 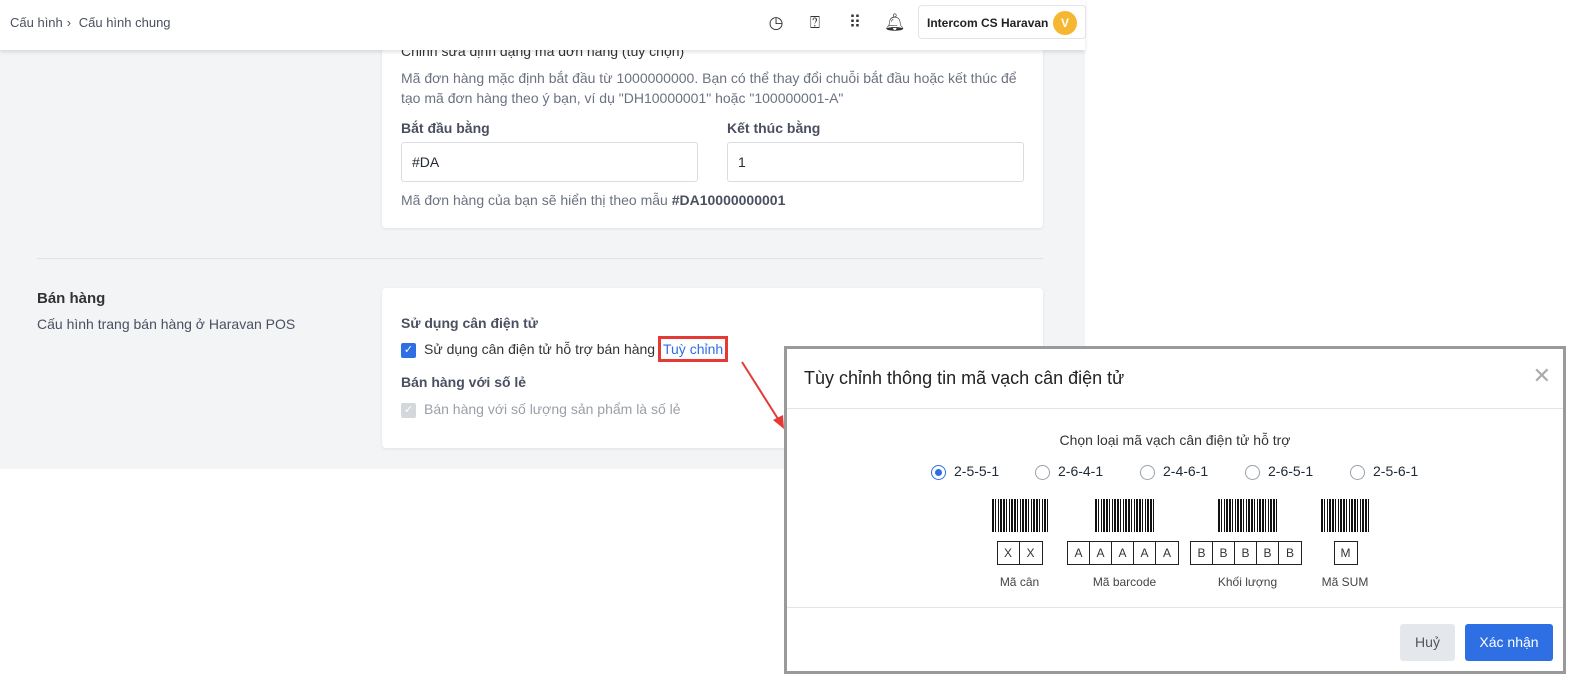 I want to click on preview-text: Mã đơn hàng của bạn sẽ hiển thị theo mẫu, so click(x=534, y=200).